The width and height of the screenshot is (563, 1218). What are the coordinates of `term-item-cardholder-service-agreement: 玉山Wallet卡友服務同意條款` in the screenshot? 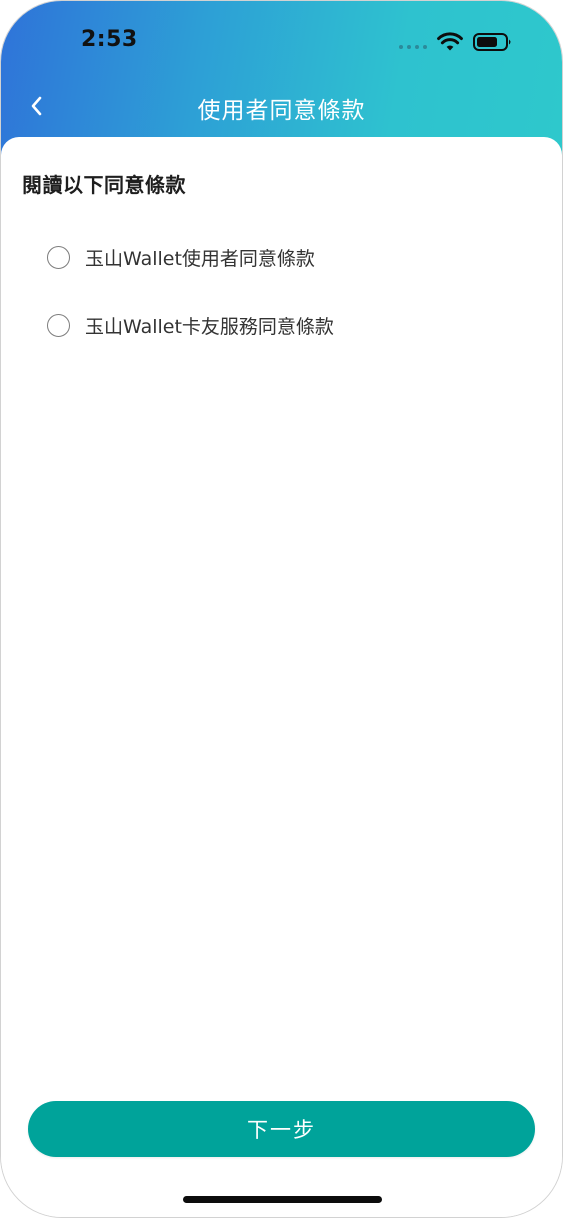 It's located at (282, 325).